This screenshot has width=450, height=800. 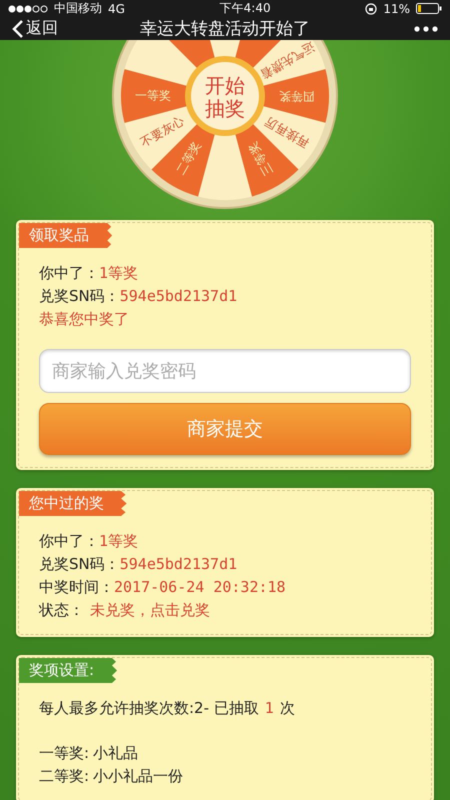 I want to click on back-chevron-icon, so click(x=18, y=28).